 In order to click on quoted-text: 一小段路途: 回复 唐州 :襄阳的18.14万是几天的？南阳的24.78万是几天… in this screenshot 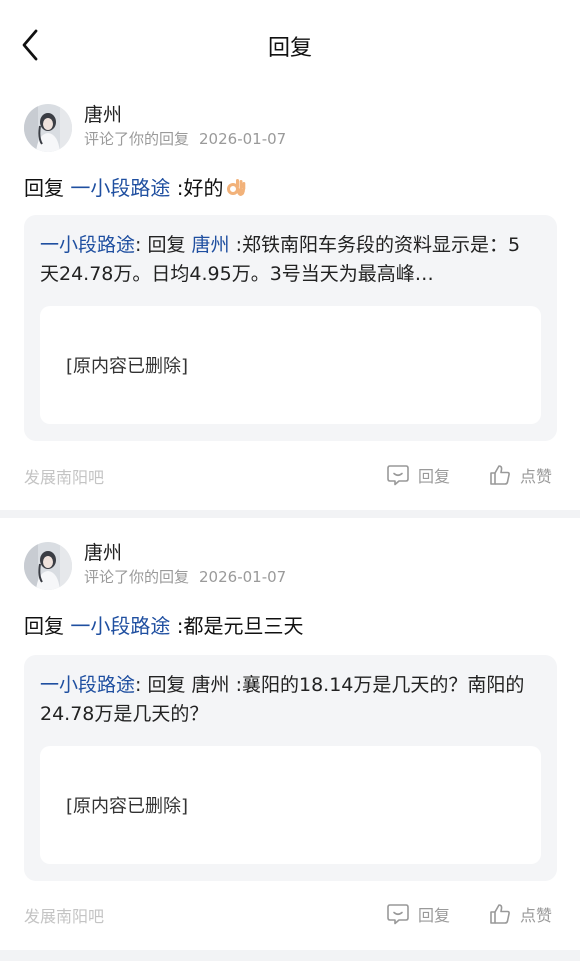, I will do `click(289, 700)`.